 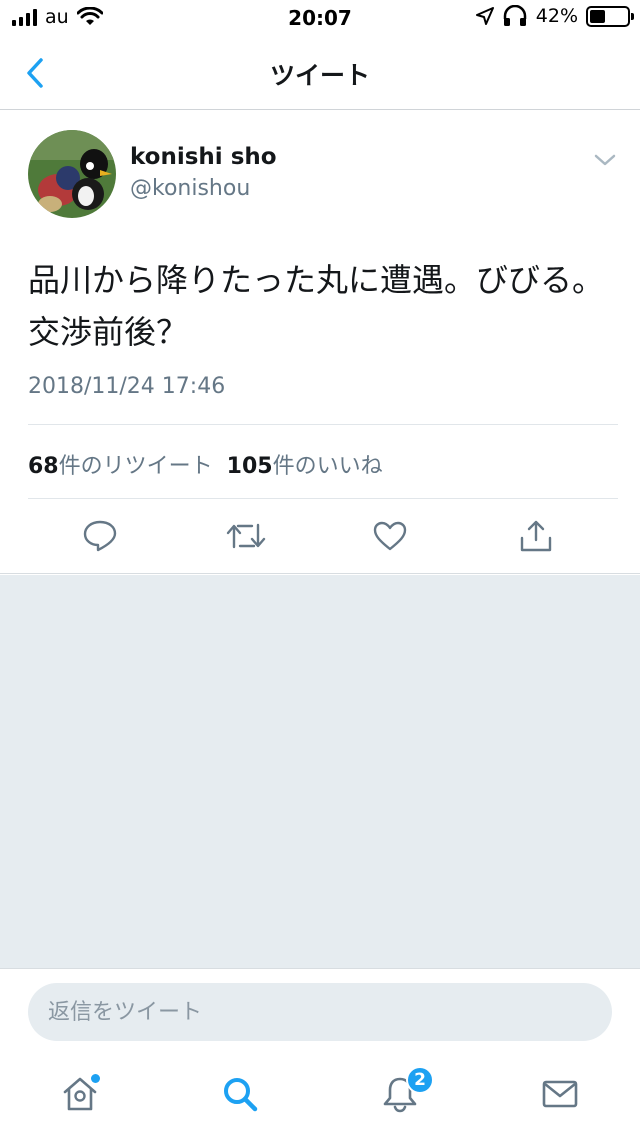 I want to click on page-title: ツイート, so click(x=319, y=75).